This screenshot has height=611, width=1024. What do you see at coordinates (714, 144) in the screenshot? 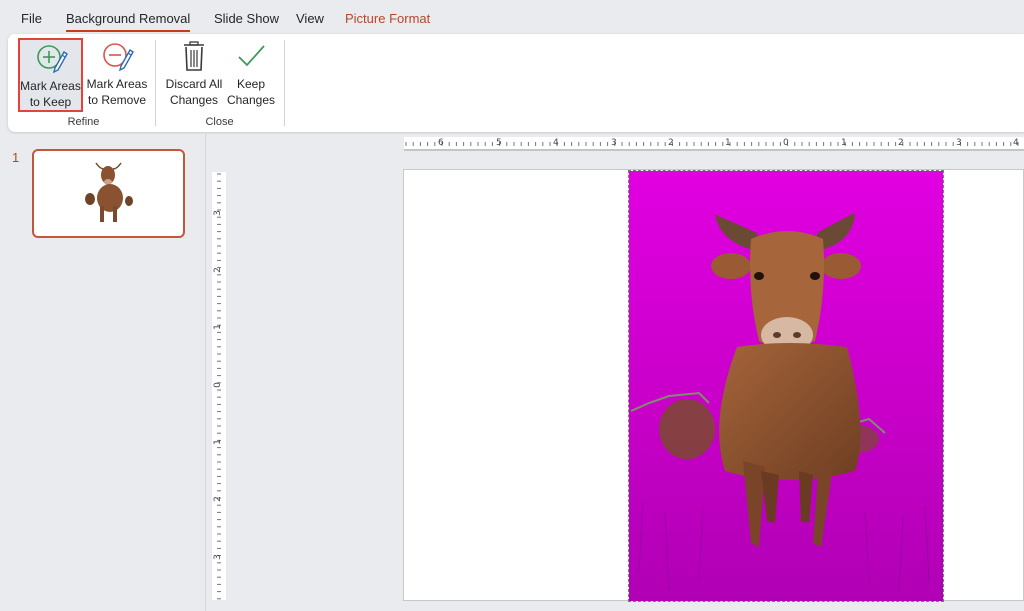
I see `horizontal-ruler: 6 5 4 3 2 1 0 1 2 3 4` at bounding box center [714, 144].